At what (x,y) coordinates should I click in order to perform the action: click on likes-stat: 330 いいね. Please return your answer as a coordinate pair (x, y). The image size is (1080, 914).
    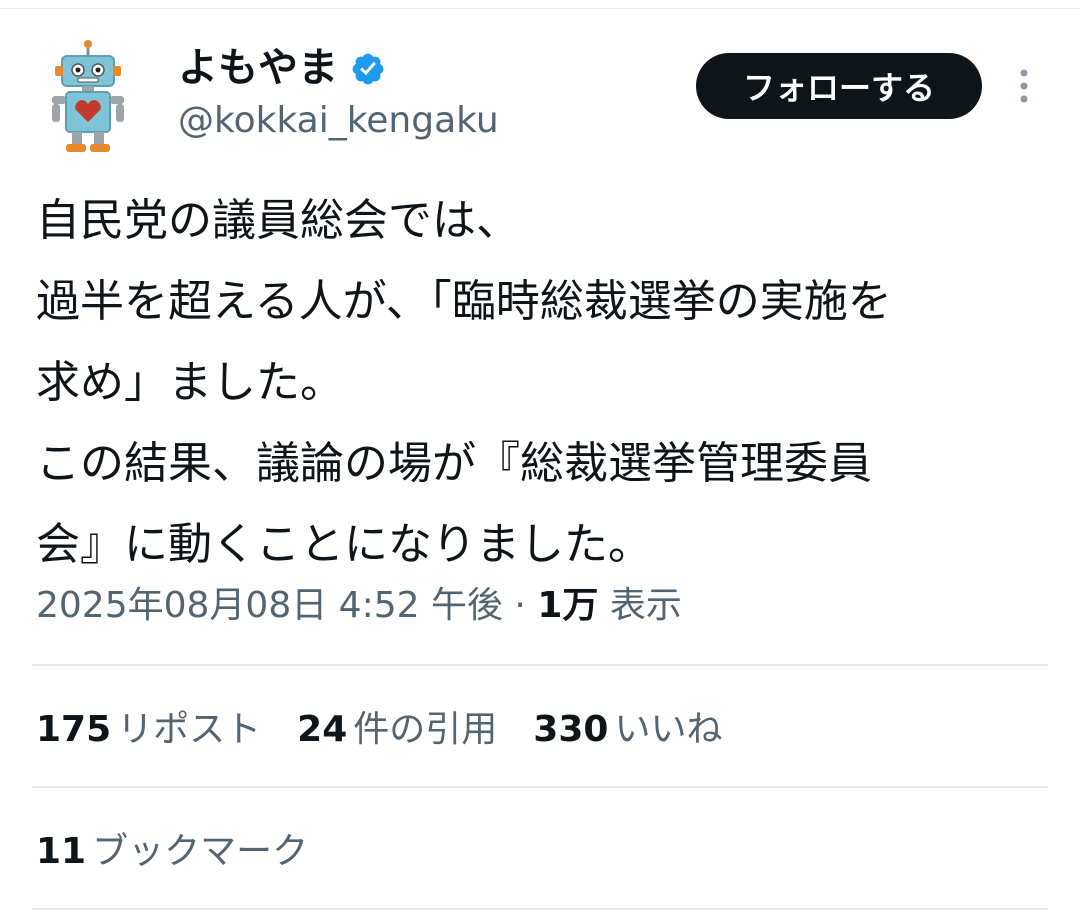
    Looking at the image, I should click on (627, 730).